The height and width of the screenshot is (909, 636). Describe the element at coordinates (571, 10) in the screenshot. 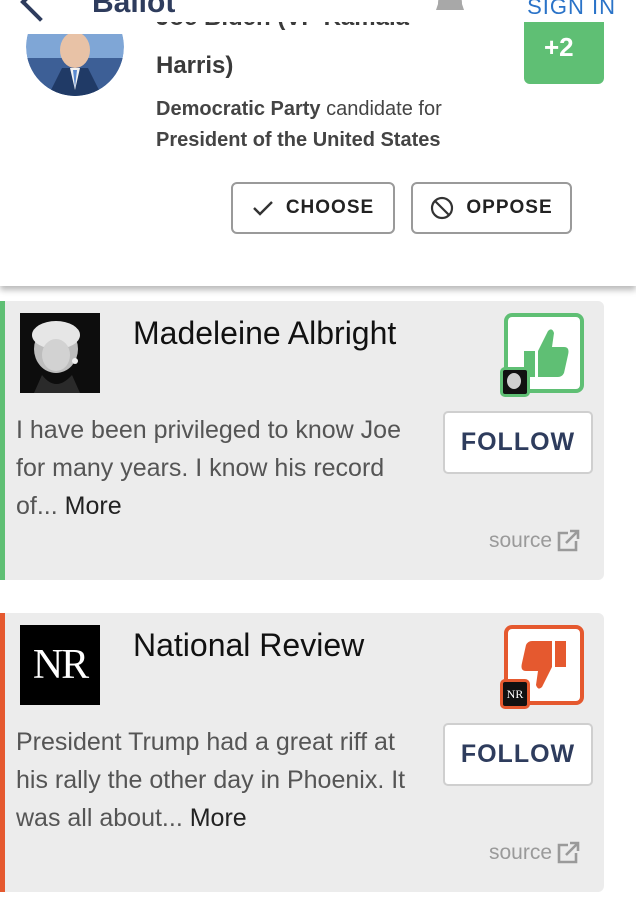

I see `sign-in-link: SIGN IN` at that location.